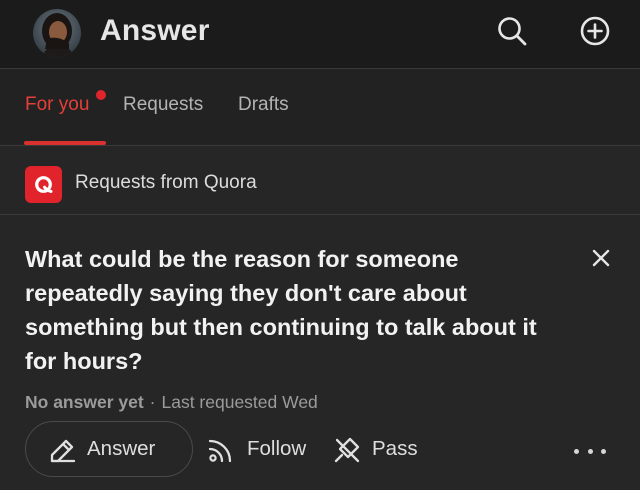 This screenshot has height=490, width=640. I want to click on close-icon, so click(601, 258).